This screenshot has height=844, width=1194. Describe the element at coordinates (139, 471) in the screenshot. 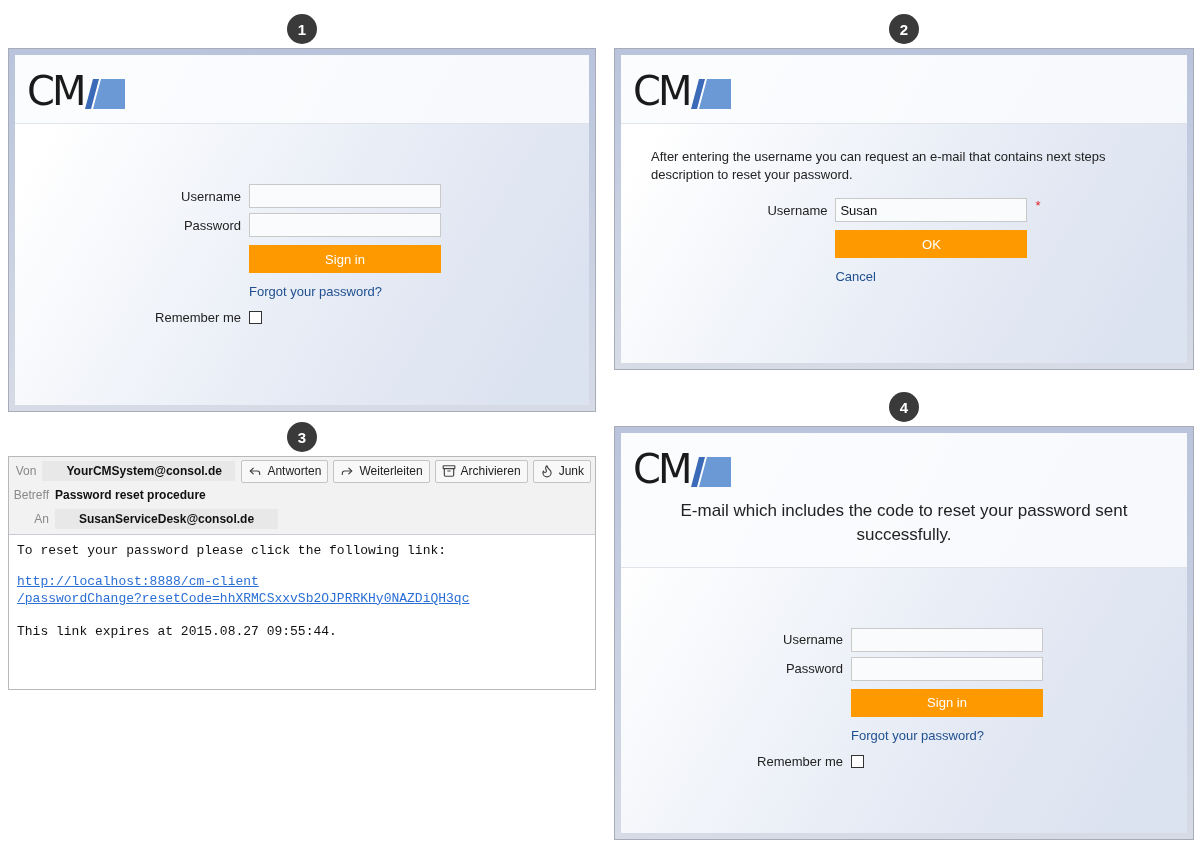

I see `header-value: YourCMSystem@consol.de` at that location.